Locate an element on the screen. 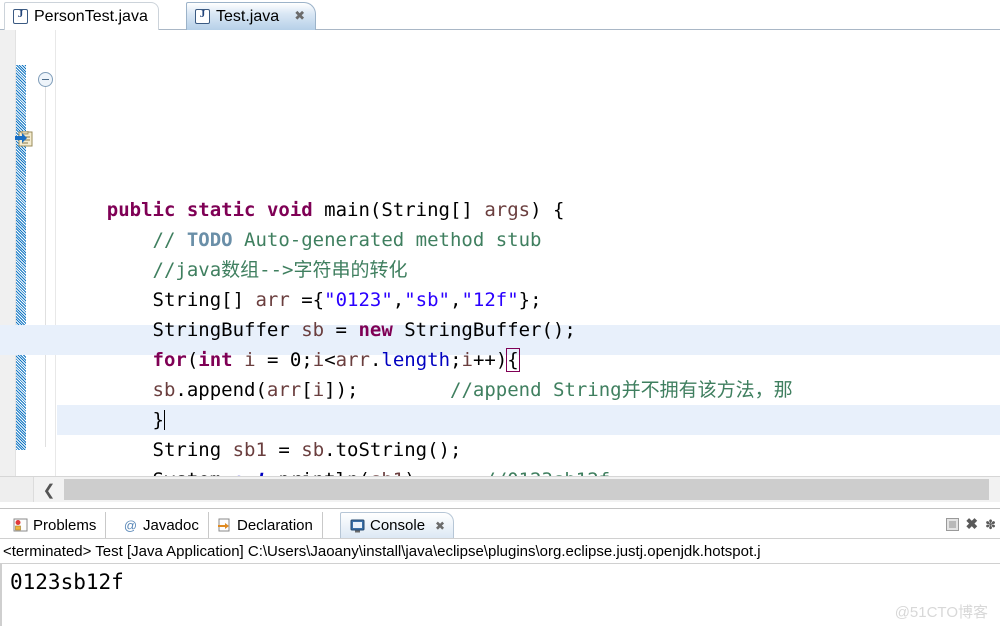  folding-column is located at coordinates (45, 253).